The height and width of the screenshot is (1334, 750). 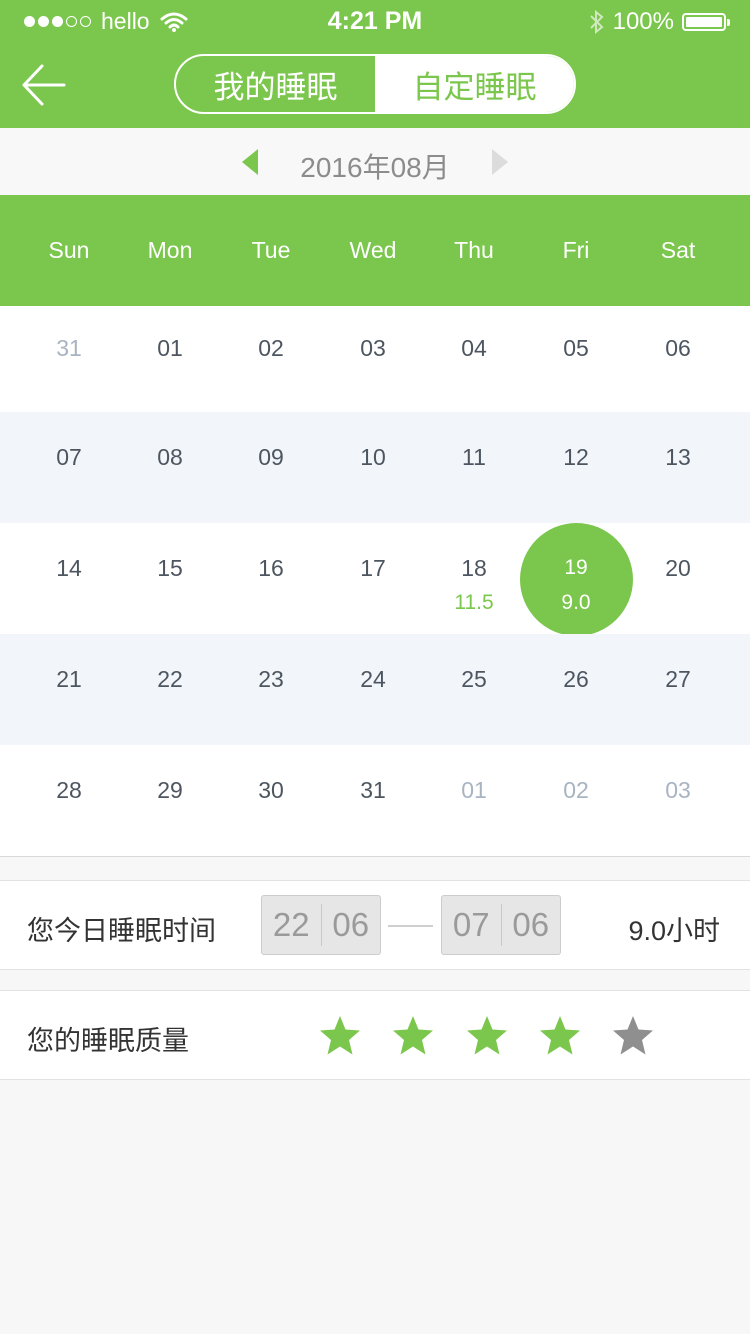 I want to click on calendar-week-row: 14 15 16 17 18 11.5 19 9.0 20, so click(x=375, y=579).